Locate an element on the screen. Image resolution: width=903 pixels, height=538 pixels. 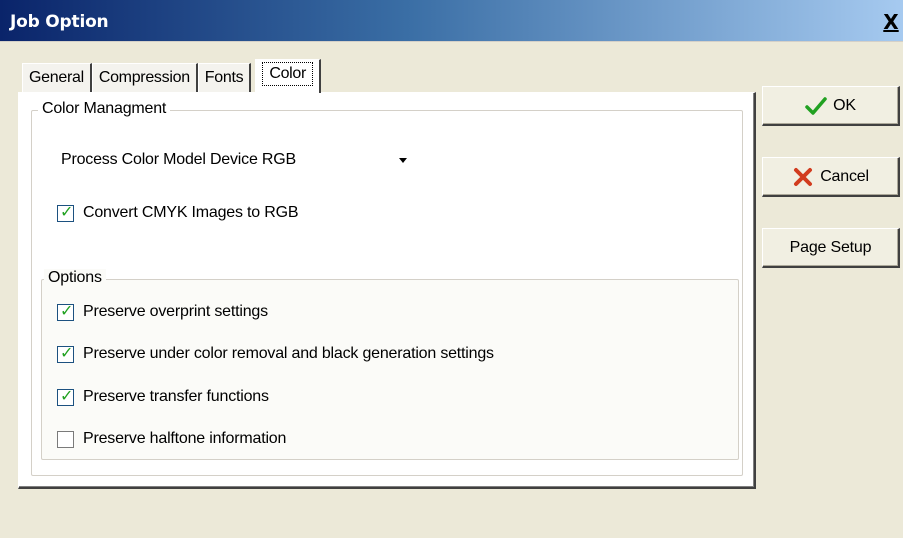
color-model-select: Process Color Model Device RGB is located at coordinates (237, 160).